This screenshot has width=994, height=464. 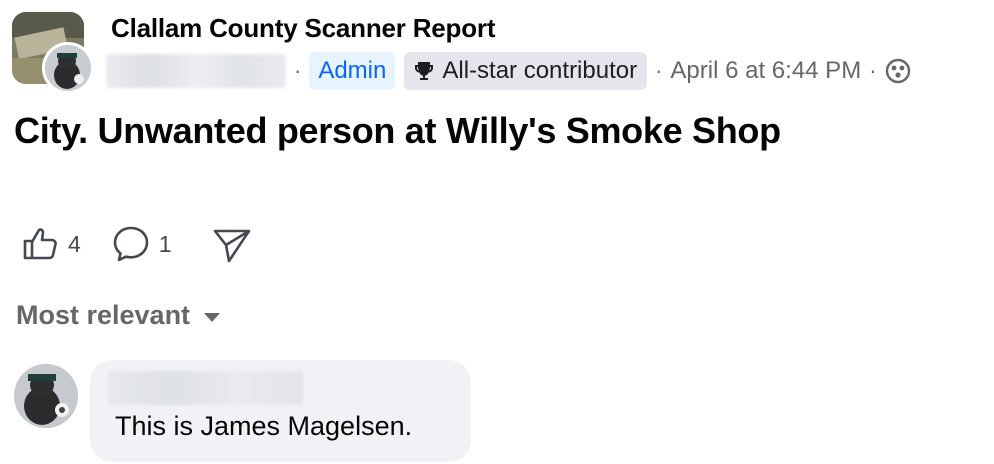 What do you see at coordinates (196, 71) in the screenshot?
I see `author-name-redacted` at bounding box center [196, 71].